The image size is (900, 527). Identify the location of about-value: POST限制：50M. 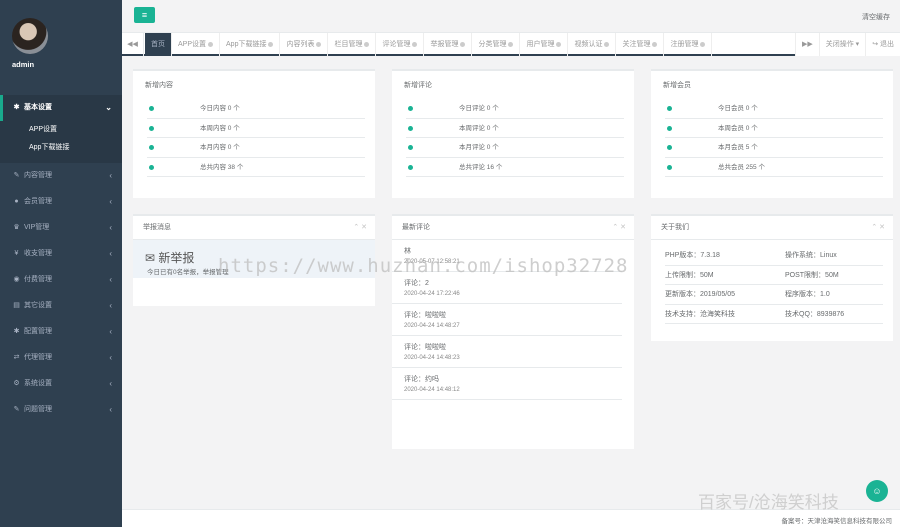
(812, 275).